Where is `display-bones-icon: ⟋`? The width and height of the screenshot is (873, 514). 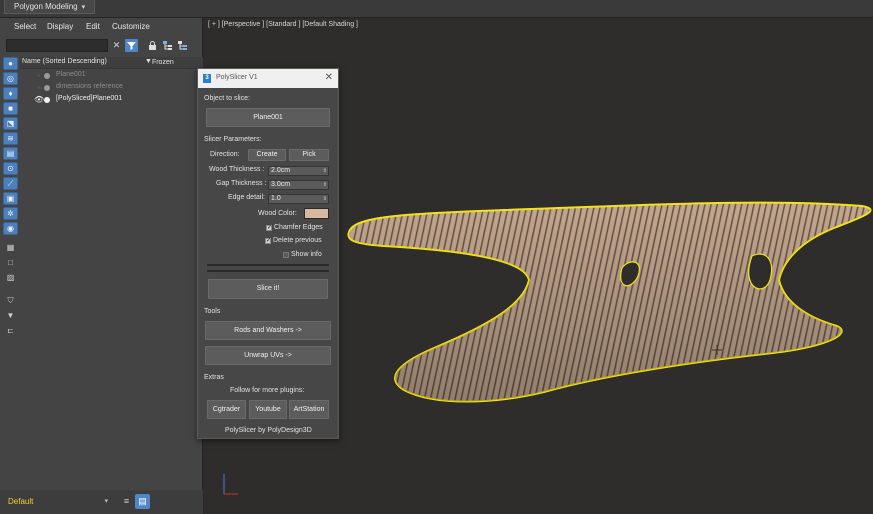
display-bones-icon: ⟋ is located at coordinates (10, 183).